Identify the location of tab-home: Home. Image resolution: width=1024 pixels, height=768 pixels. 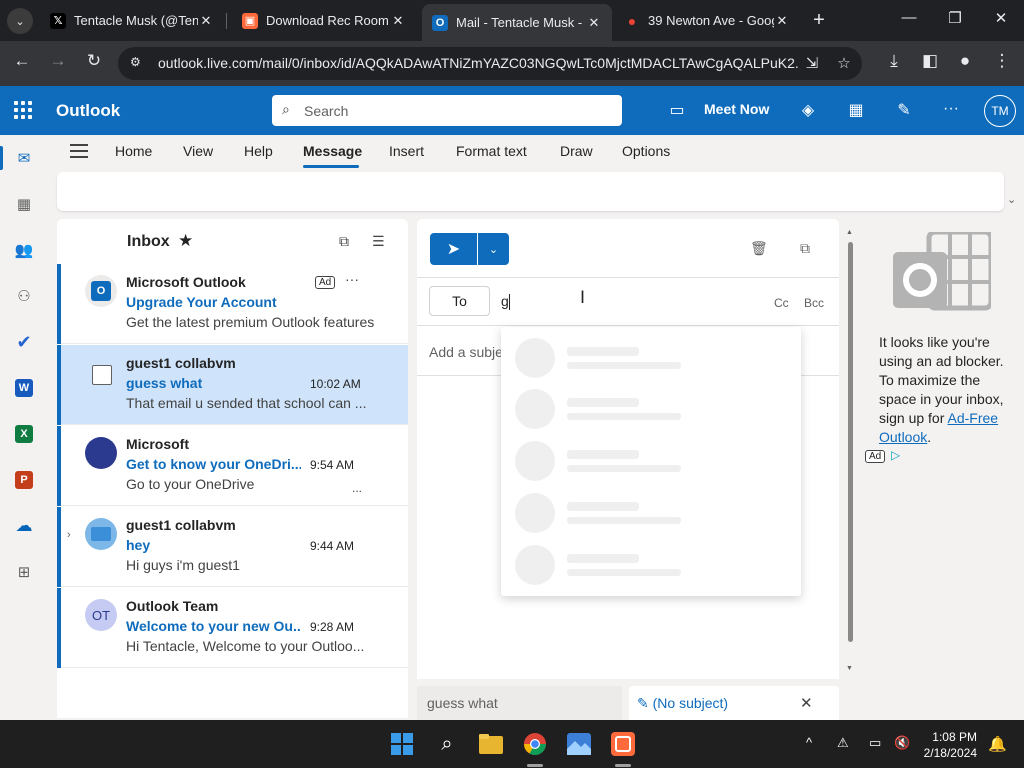
(133, 151).